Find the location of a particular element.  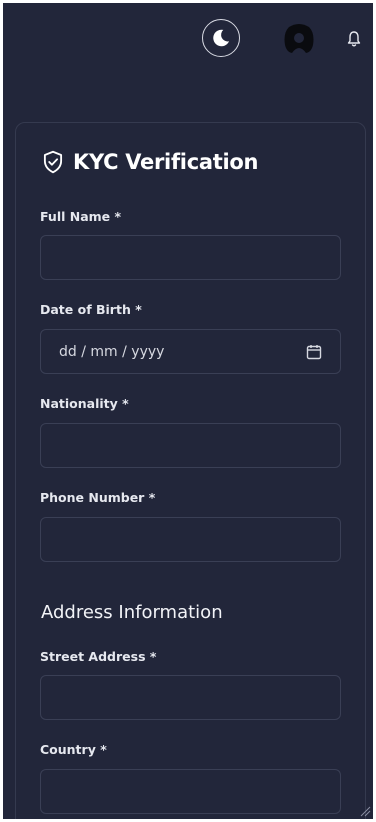

date-of-birth-input: dd / mm / yyyy is located at coordinates (190, 351).